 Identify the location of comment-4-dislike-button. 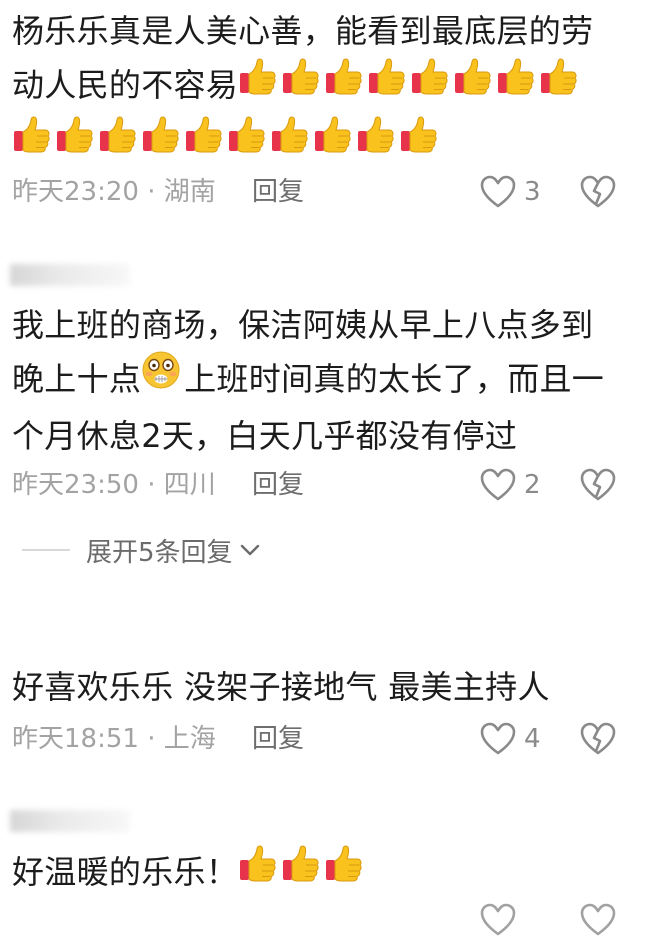
(598, 920).